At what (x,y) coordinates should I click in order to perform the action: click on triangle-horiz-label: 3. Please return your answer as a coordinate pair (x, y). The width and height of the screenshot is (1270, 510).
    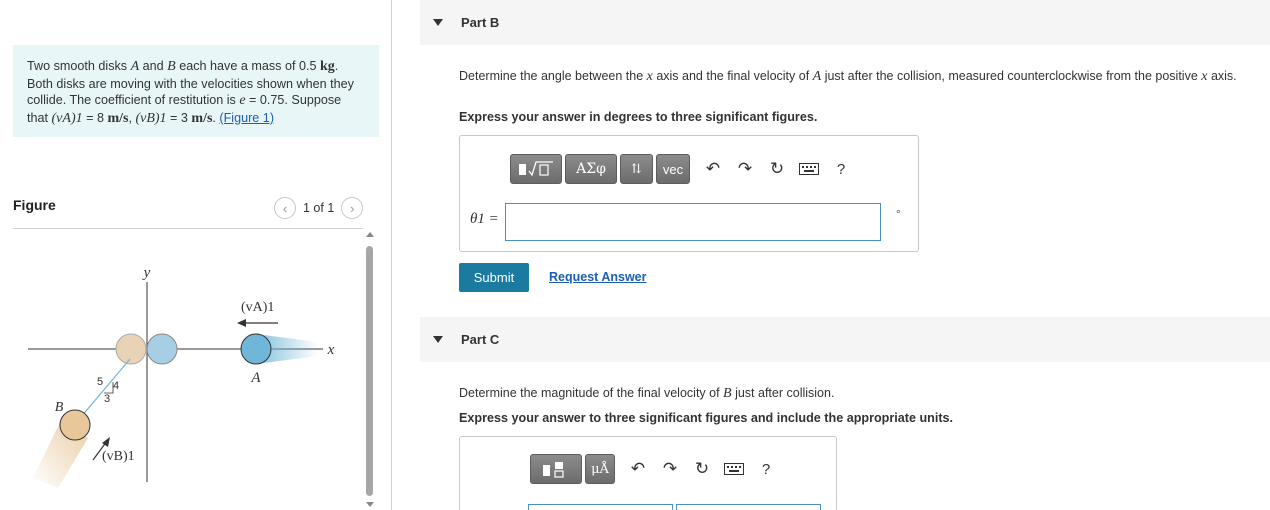
    Looking at the image, I should click on (107, 399).